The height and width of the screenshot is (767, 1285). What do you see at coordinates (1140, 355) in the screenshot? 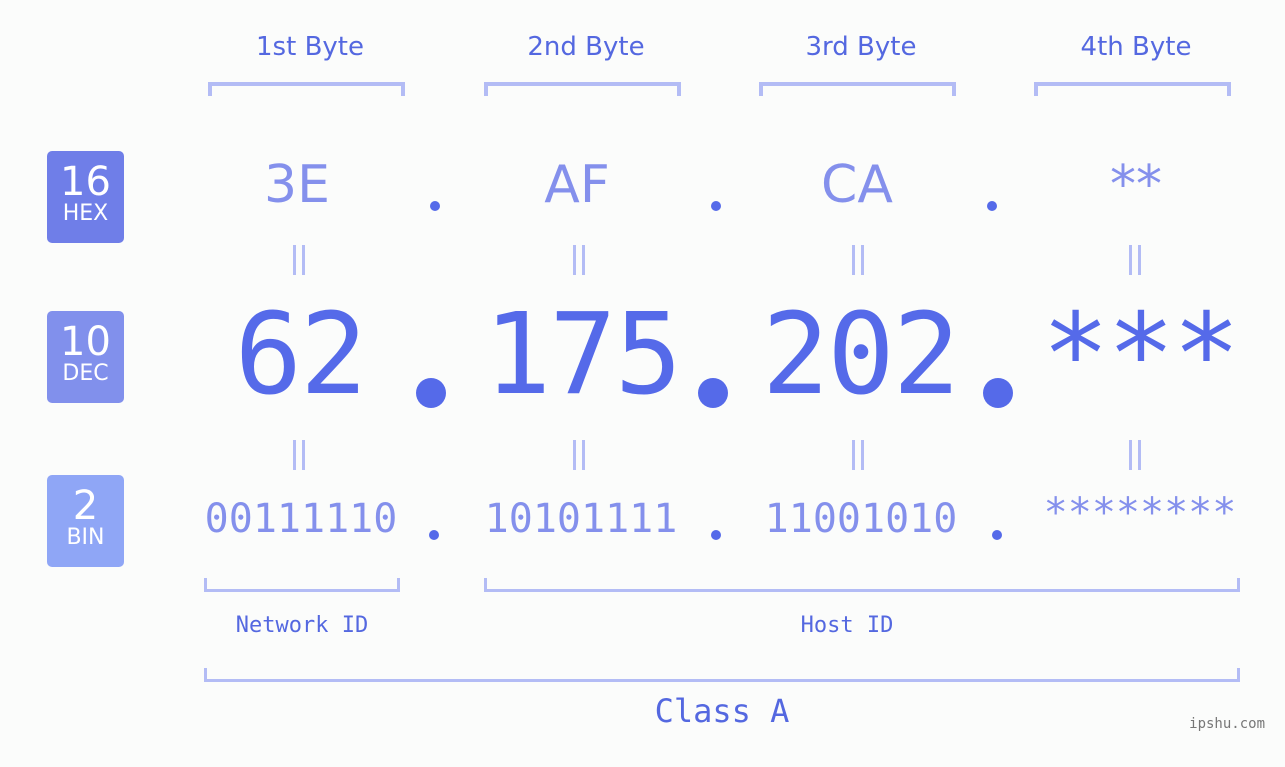
I see `dec-byte-4: ***` at bounding box center [1140, 355].